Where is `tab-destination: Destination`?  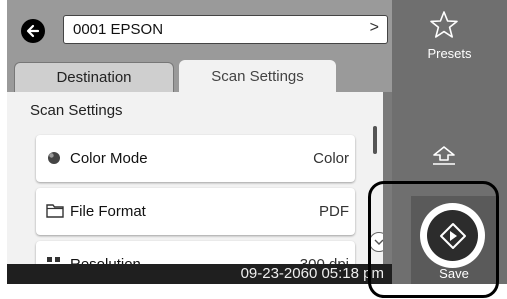 tab-destination: Destination is located at coordinates (94, 77).